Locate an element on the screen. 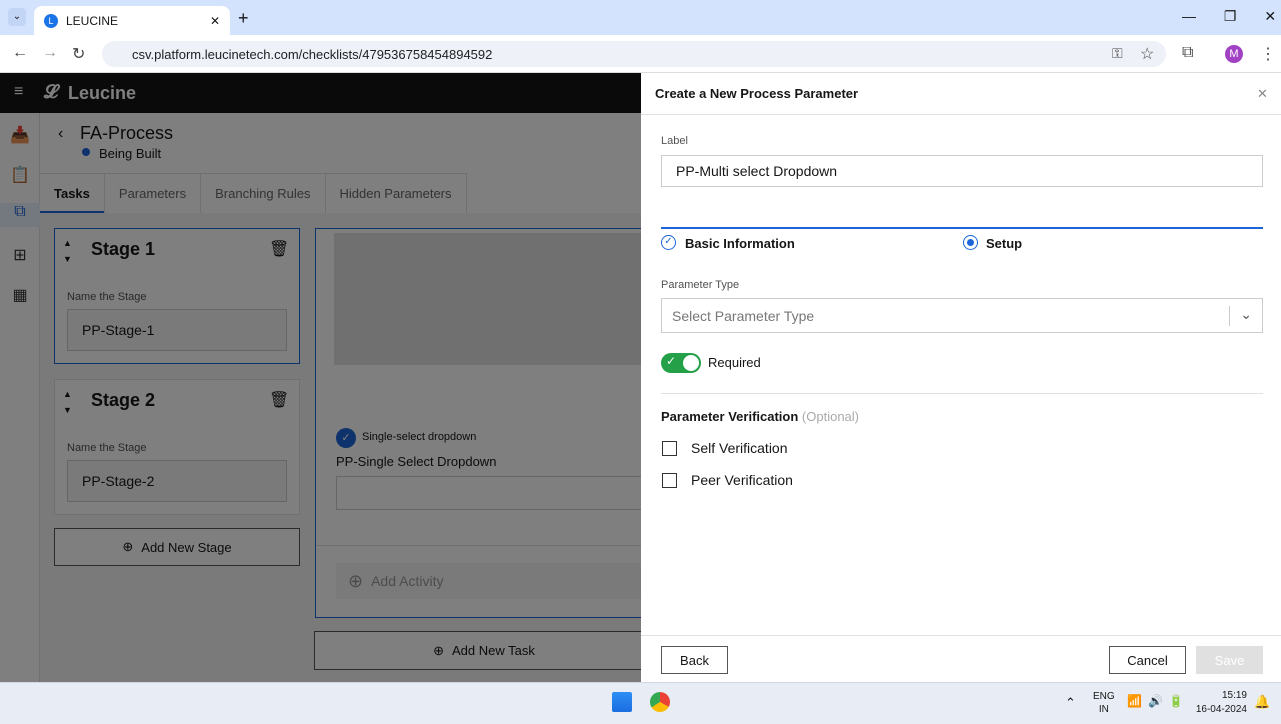 This screenshot has width=1281, height=724. extensions-icon: ⧉ is located at coordinates (1187, 53).